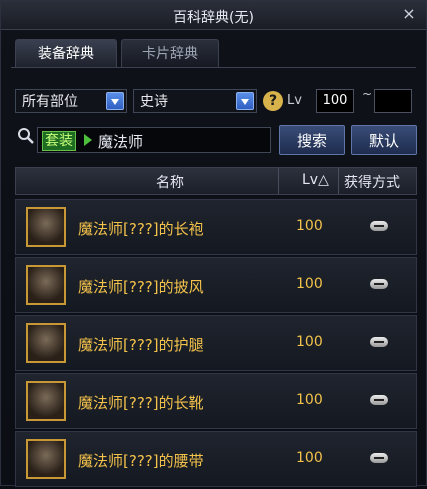 The height and width of the screenshot is (489, 427). What do you see at coordinates (216, 459) in the screenshot?
I see `table-row: 魔法师[???]的腰带 100` at bounding box center [216, 459].